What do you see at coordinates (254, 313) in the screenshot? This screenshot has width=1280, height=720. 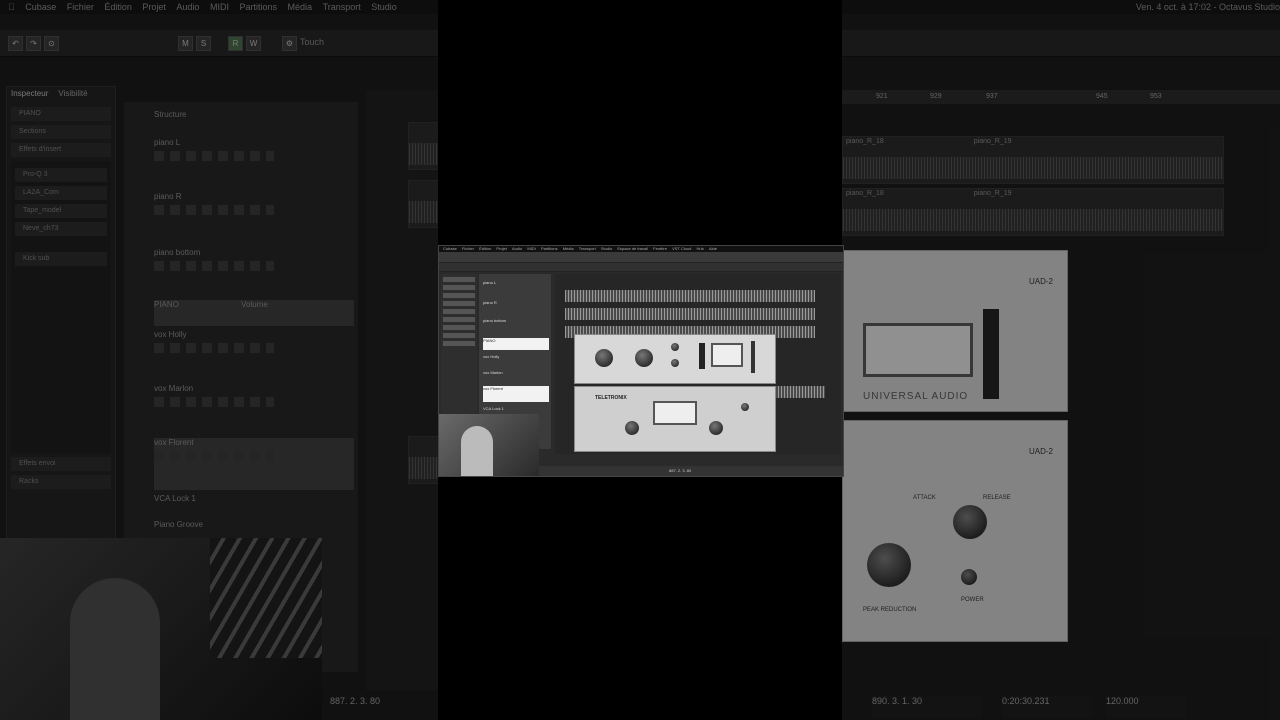 I see `track-piano: PIANO Volume` at bounding box center [254, 313].